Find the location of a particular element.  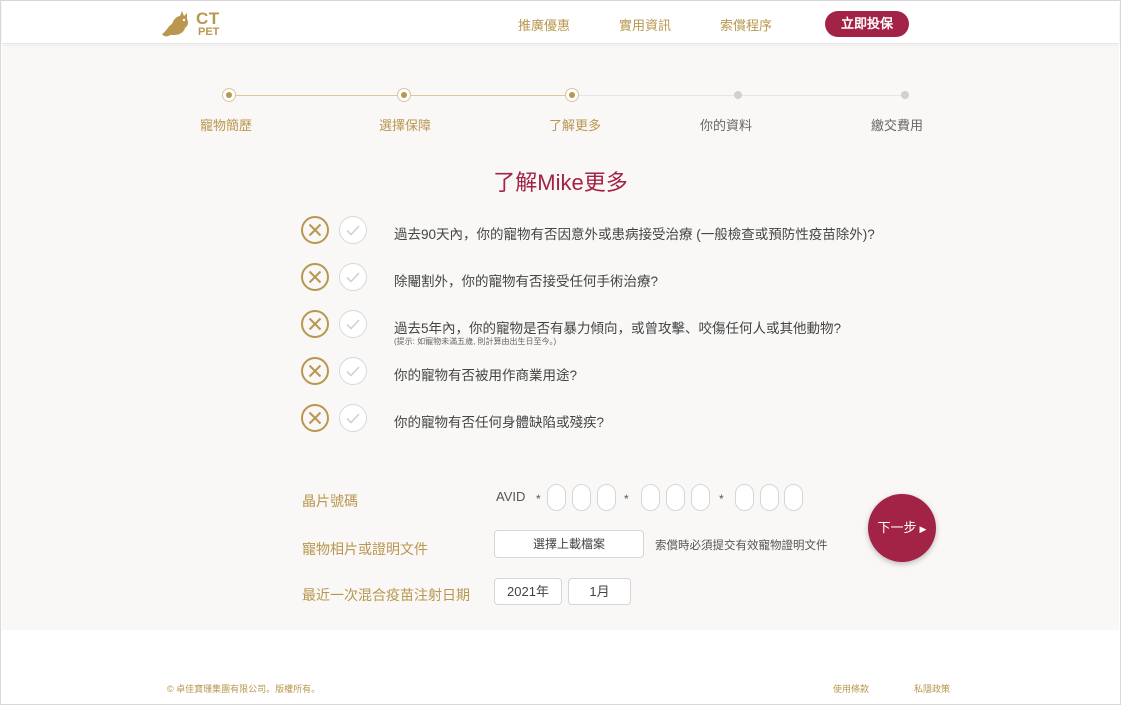

question-row: 過去90天內，你的寵物有否因意外或患病接受治療 (一般檢查或預防性疫苗除外)? is located at coordinates (611, 231).